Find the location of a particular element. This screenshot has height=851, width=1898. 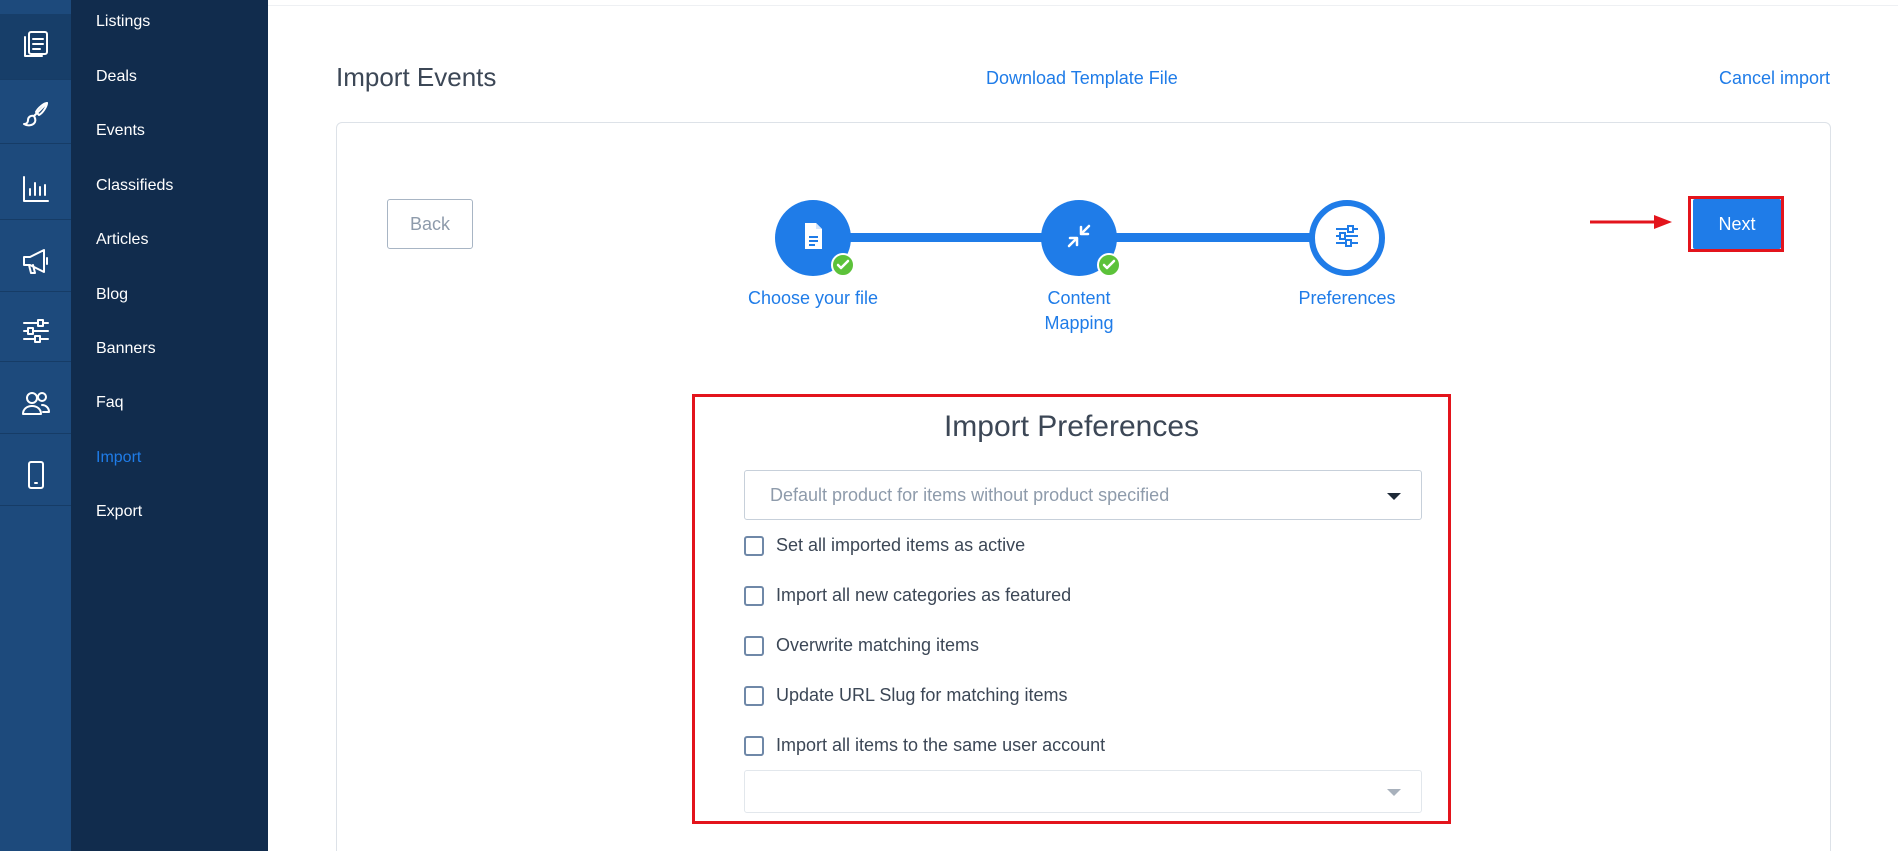

submenu-item-blog: Blog is located at coordinates (112, 295).